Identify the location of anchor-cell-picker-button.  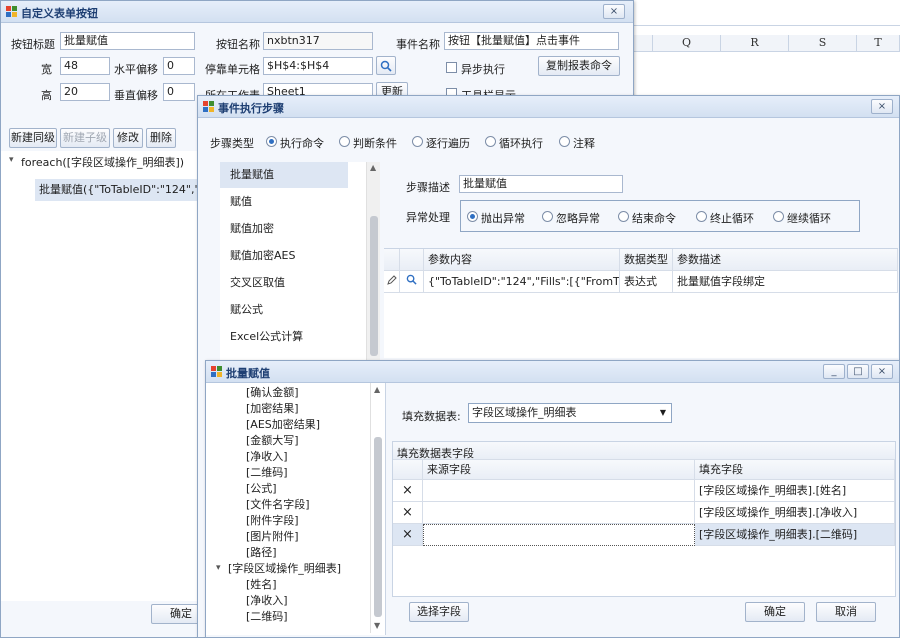
(386, 65).